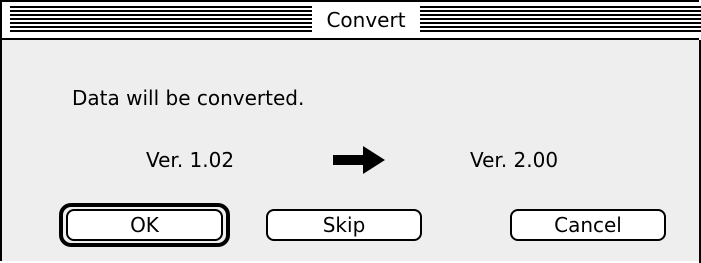  I want to click on conversion-message: Data will be converted., so click(188, 98).